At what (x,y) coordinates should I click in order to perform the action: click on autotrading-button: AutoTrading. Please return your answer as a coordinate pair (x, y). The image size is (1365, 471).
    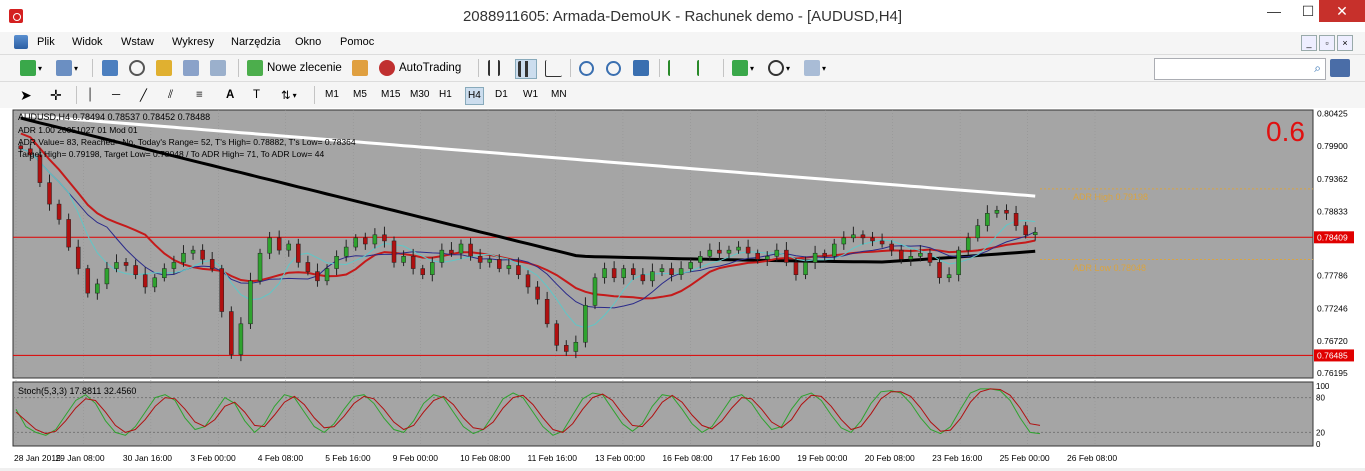
    Looking at the image, I should click on (420, 68).